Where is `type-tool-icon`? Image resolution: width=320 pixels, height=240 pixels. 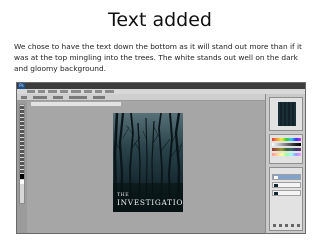 type-tool-icon is located at coordinates (22, 155).